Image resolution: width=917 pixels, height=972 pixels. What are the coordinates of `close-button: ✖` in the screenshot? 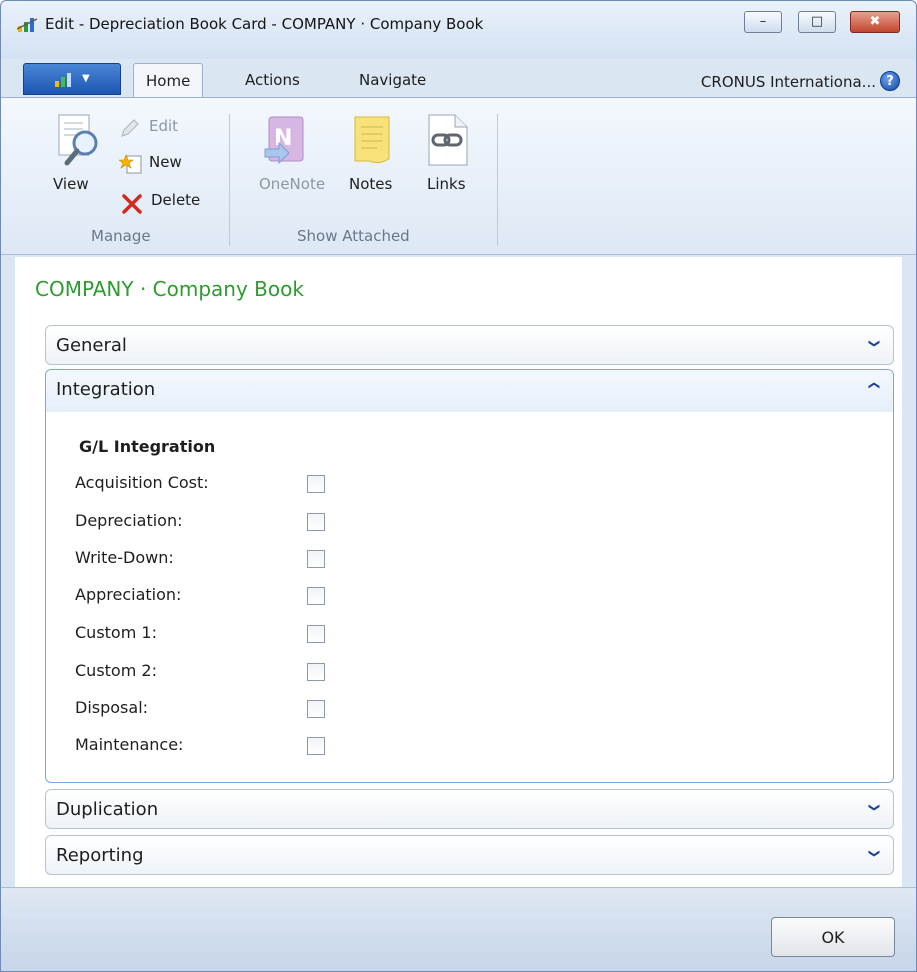 It's located at (875, 22).